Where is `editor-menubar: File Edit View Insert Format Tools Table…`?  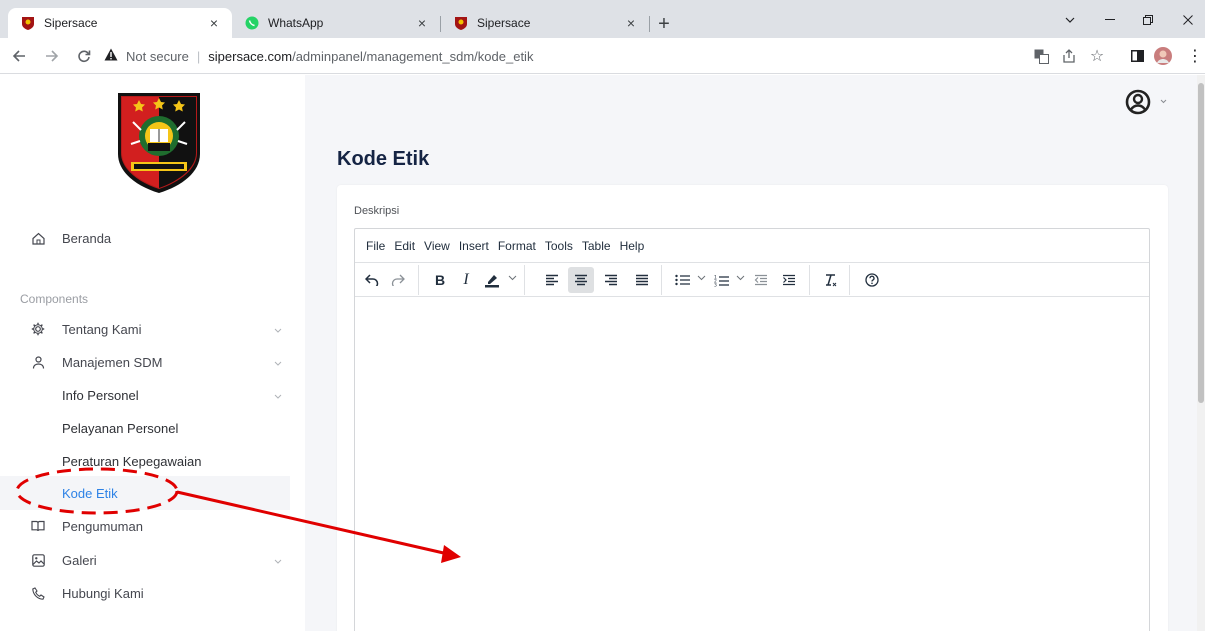 editor-menubar: File Edit View Insert Format Tools Table… is located at coordinates (752, 246).